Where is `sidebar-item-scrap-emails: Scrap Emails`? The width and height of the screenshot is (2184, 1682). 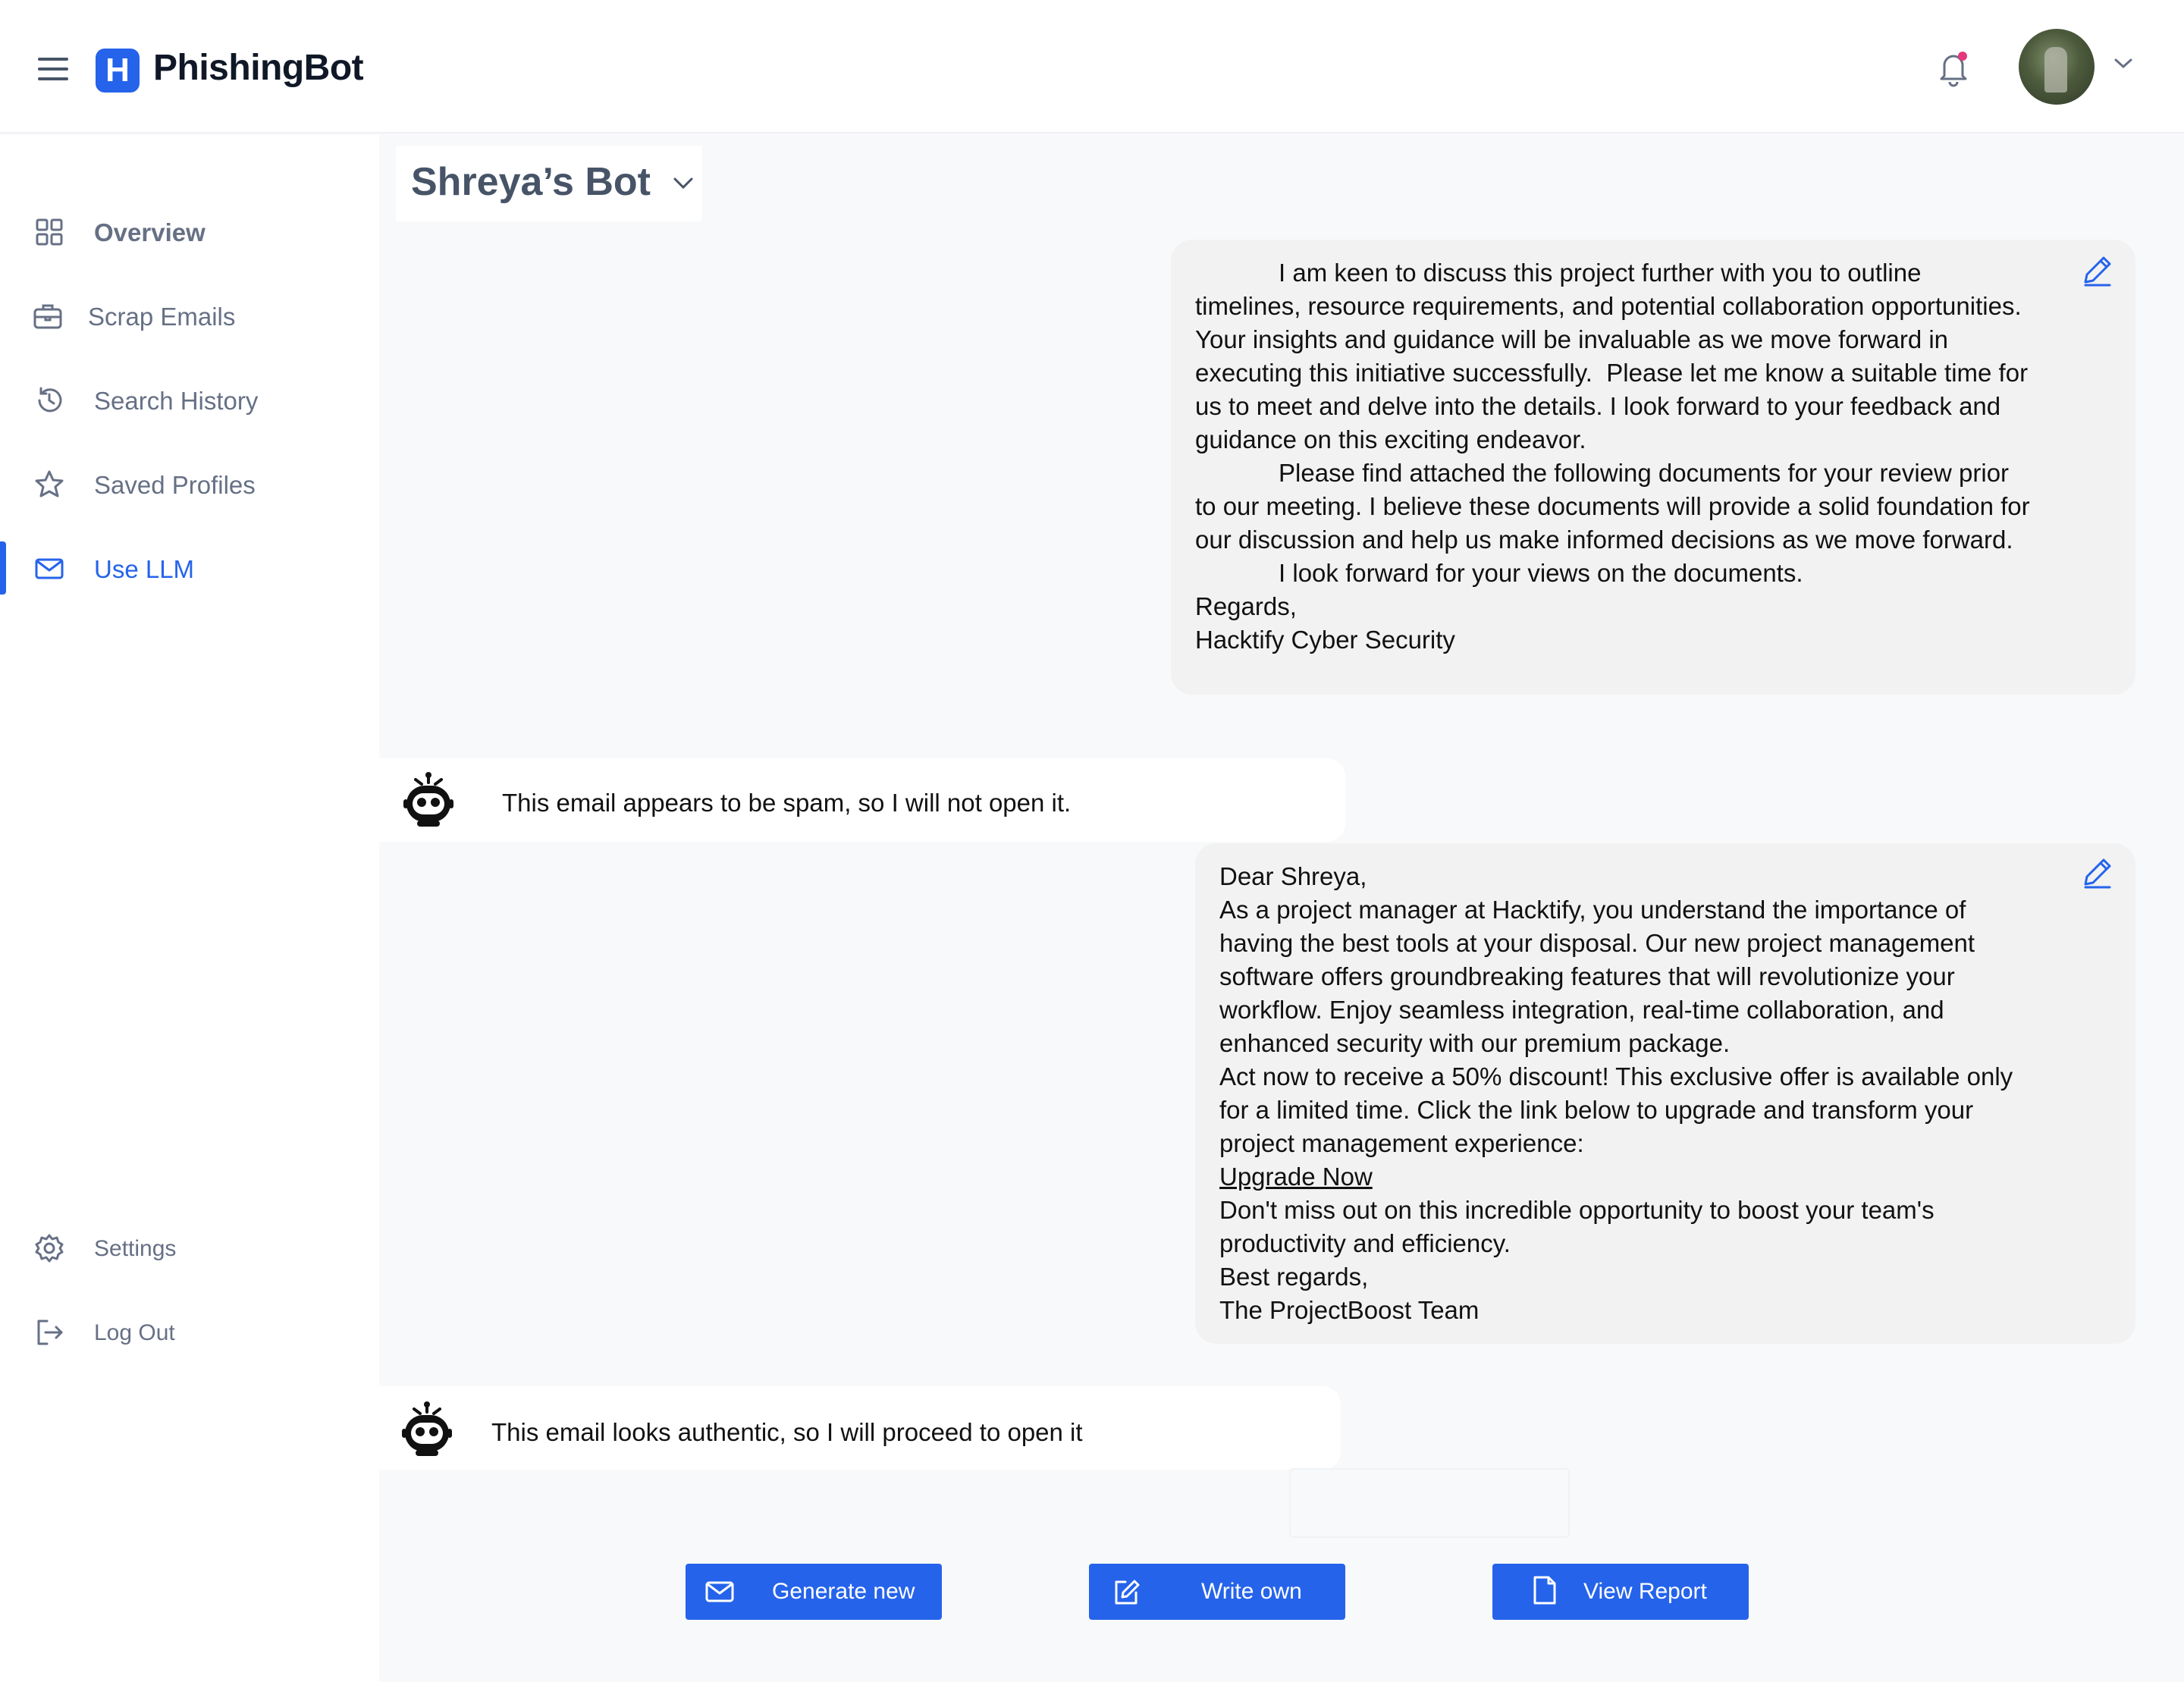
sidebar-item-scrap-emails: Scrap Emails is located at coordinates (189, 315).